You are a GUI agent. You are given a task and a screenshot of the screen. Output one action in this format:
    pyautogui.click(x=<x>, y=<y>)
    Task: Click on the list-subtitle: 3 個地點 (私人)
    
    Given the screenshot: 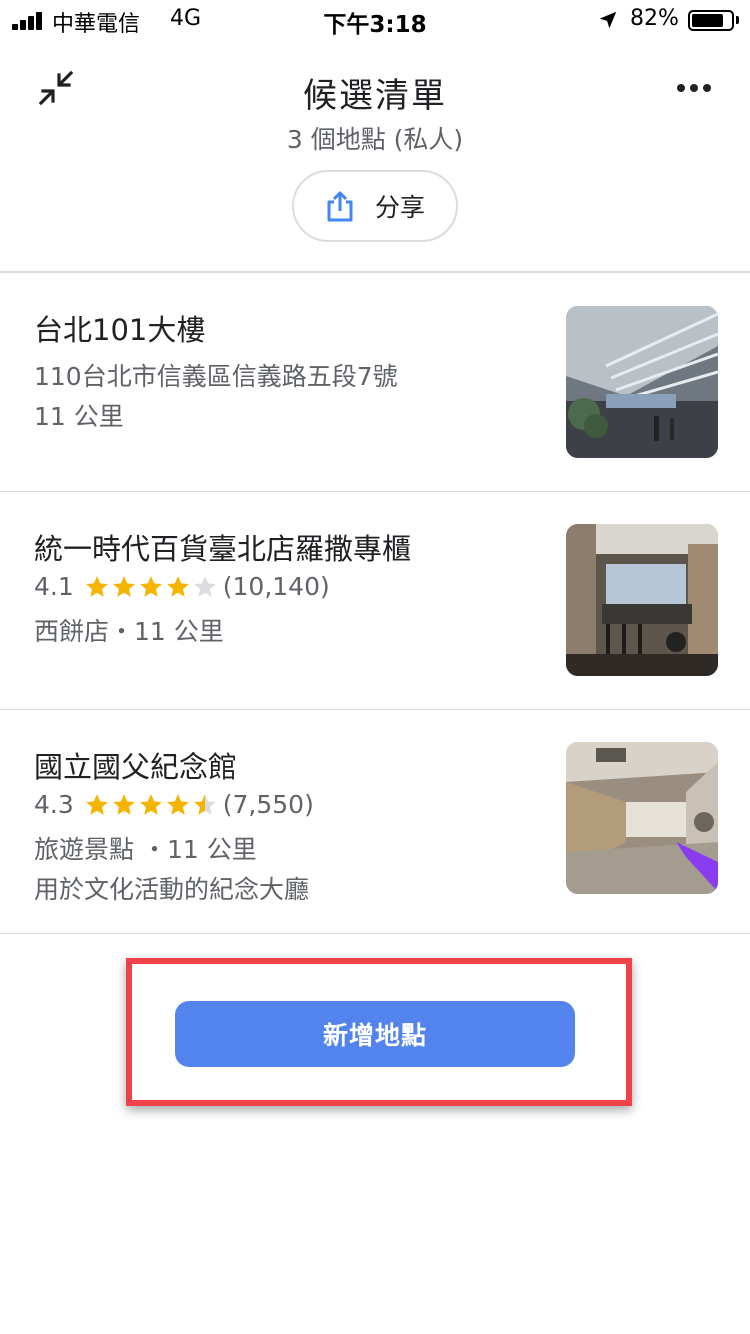 What is the action you would take?
    pyautogui.click(x=375, y=139)
    